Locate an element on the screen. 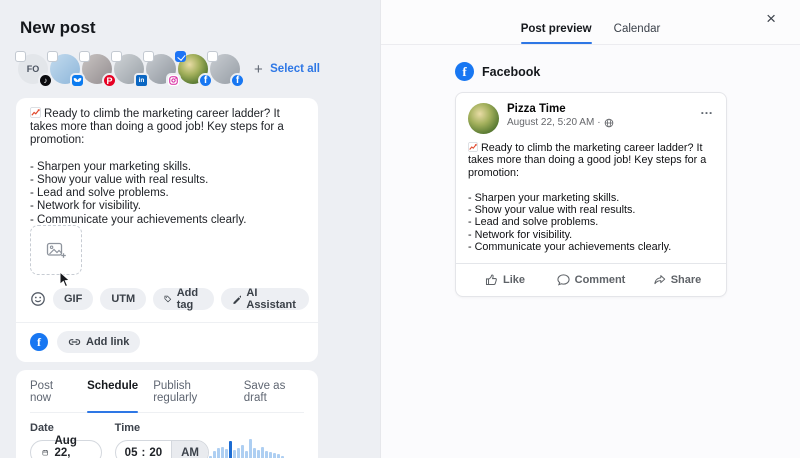  comment-button: Comment is located at coordinates (591, 280).